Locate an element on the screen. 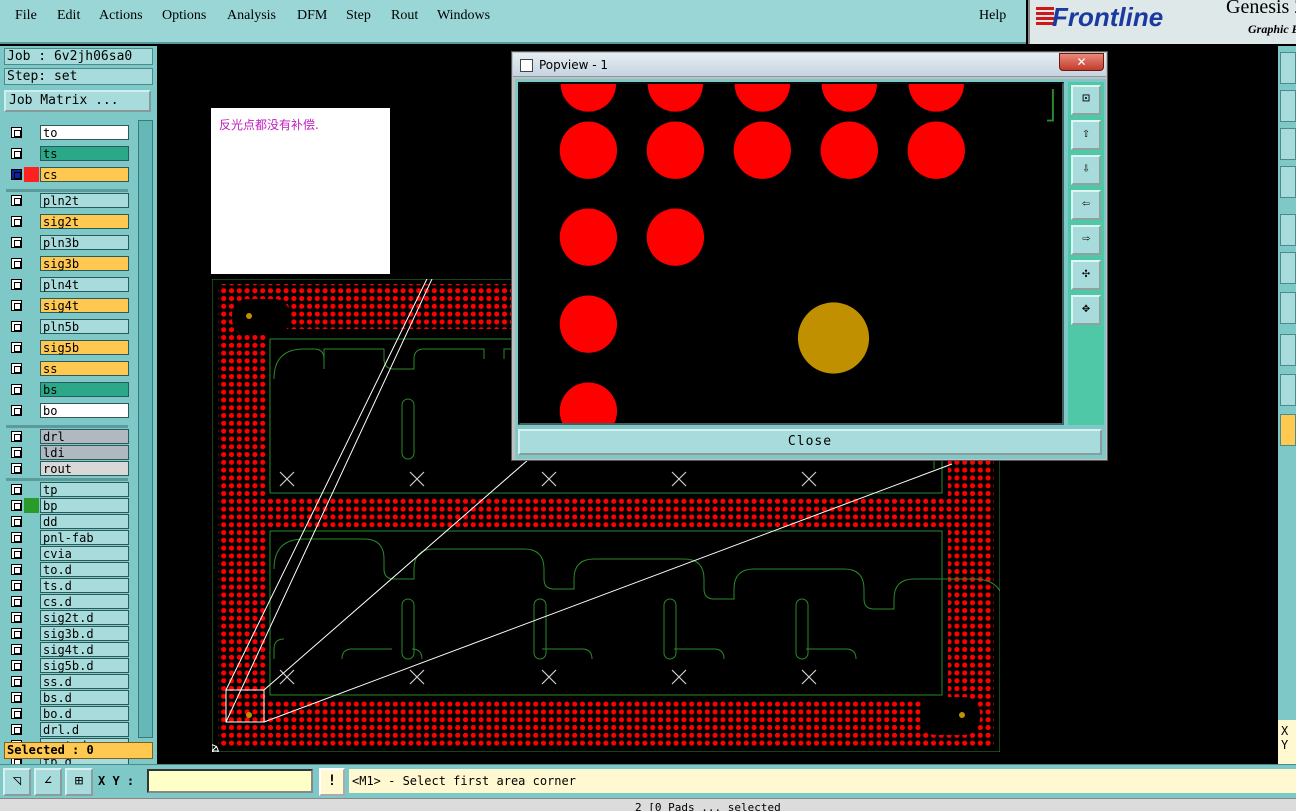 This screenshot has height=811, width=1296. layer-row-sig3b: sig3b is located at coordinates (67, 263).